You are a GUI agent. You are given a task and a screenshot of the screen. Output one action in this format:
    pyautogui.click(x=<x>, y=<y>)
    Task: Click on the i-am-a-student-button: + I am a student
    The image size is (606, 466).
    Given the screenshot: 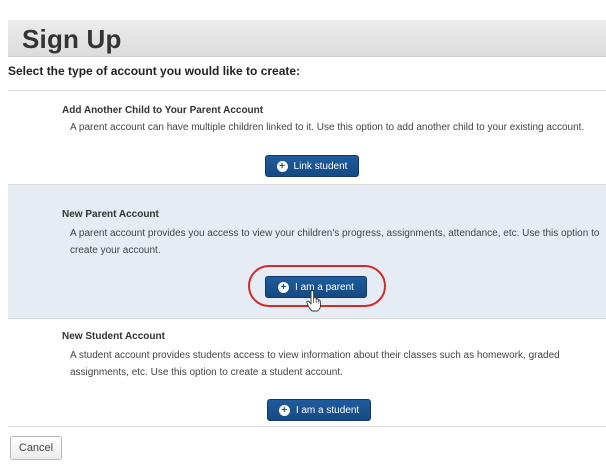 What is the action you would take?
    pyautogui.click(x=319, y=410)
    